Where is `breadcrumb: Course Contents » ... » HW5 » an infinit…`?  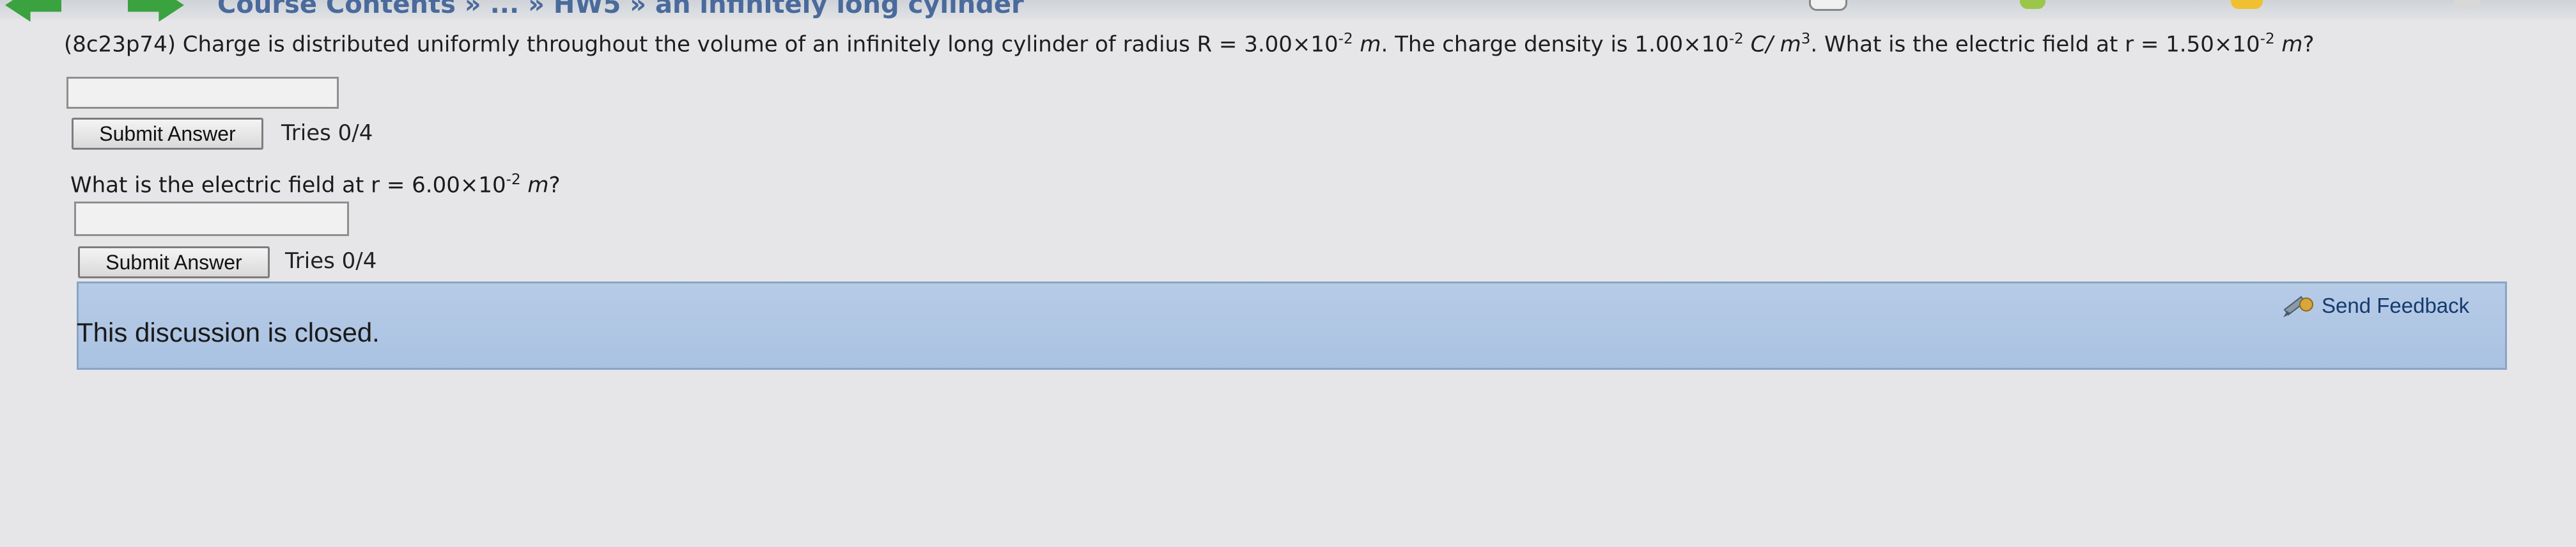
breadcrumb: Course Contents » ... » HW5 » an infinit… is located at coordinates (620, 9).